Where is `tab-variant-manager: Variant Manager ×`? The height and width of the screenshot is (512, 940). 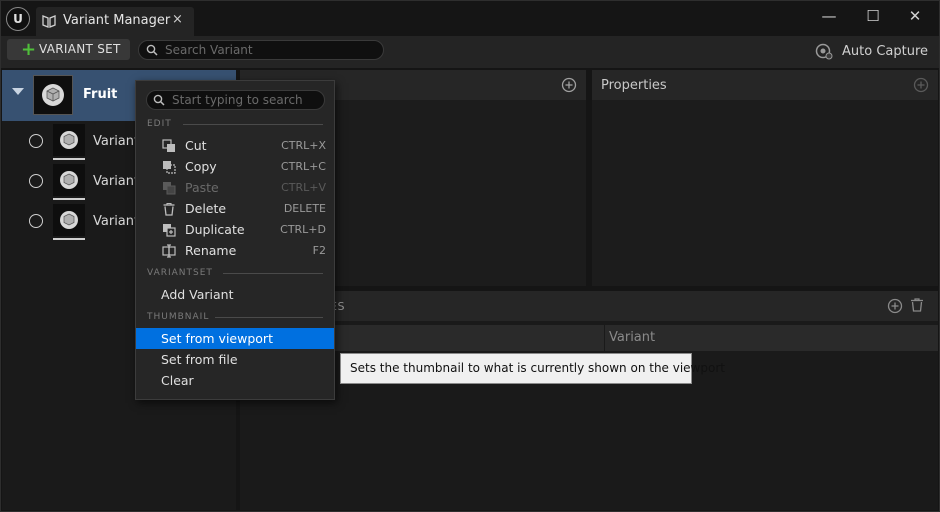 tab-variant-manager: Variant Manager × is located at coordinates (115, 21).